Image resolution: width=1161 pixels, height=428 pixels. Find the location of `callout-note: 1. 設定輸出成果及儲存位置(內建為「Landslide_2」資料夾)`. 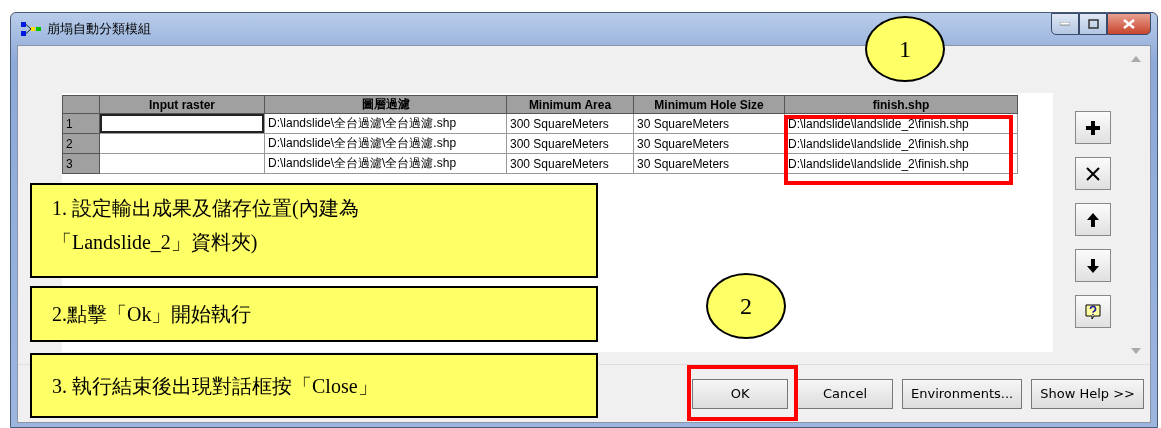

callout-note: 1. 設定輸出成果及儲存位置(內建為「Landslide_2」資料夾) is located at coordinates (314, 230).